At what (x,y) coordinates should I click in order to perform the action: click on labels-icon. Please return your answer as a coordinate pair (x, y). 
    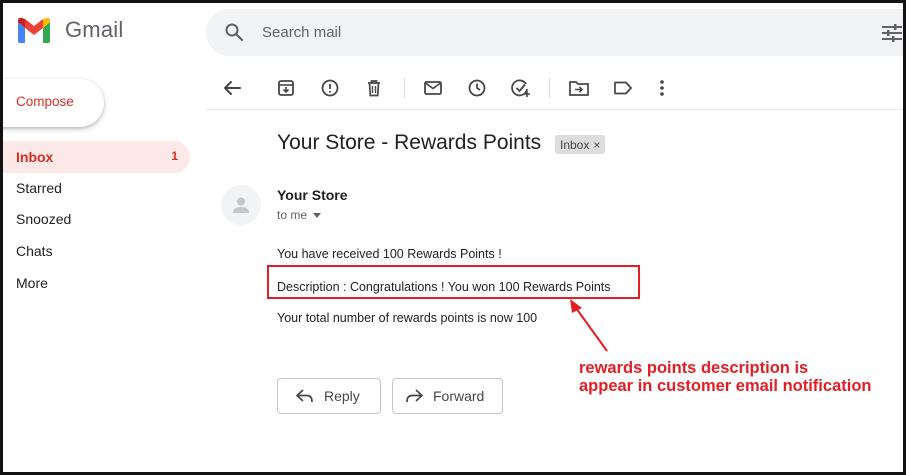
    Looking at the image, I should click on (623, 88).